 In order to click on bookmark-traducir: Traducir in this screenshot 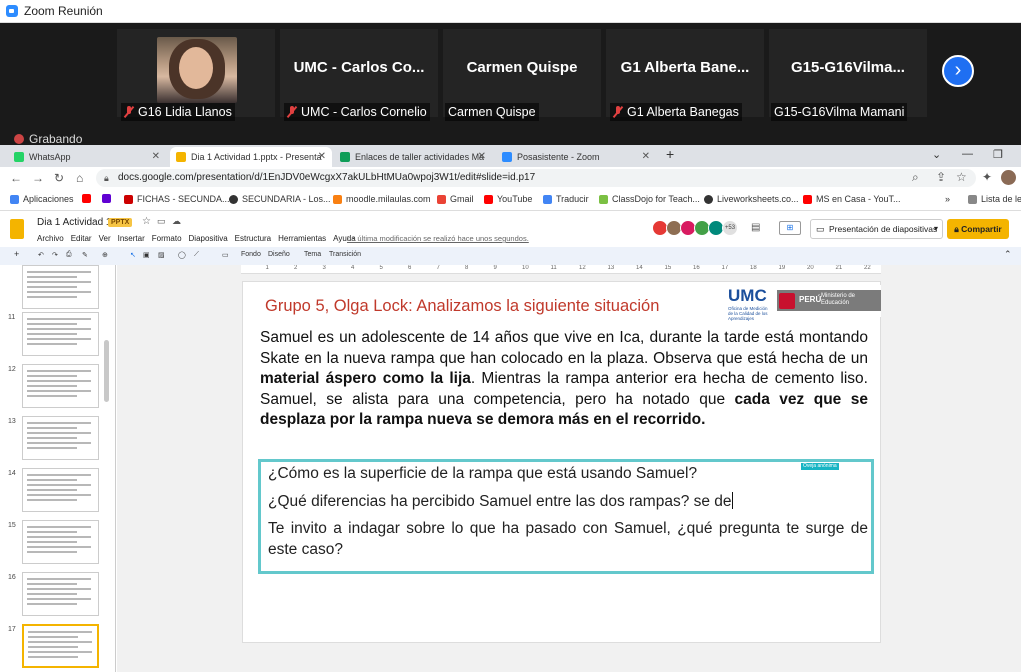, I will do `click(566, 199)`.